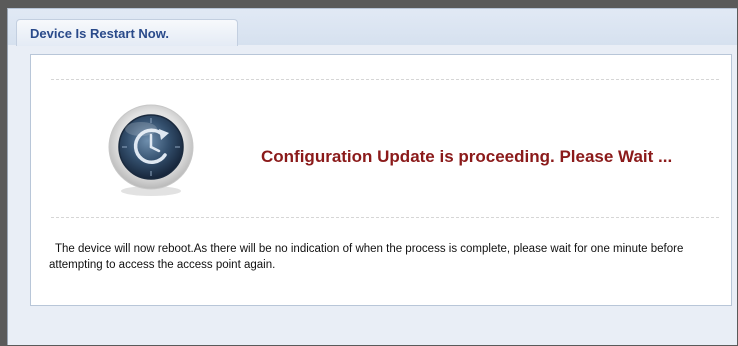 This screenshot has height=346, width=738. I want to click on dialog-title-tab: Device Is Restart Now., so click(127, 32).